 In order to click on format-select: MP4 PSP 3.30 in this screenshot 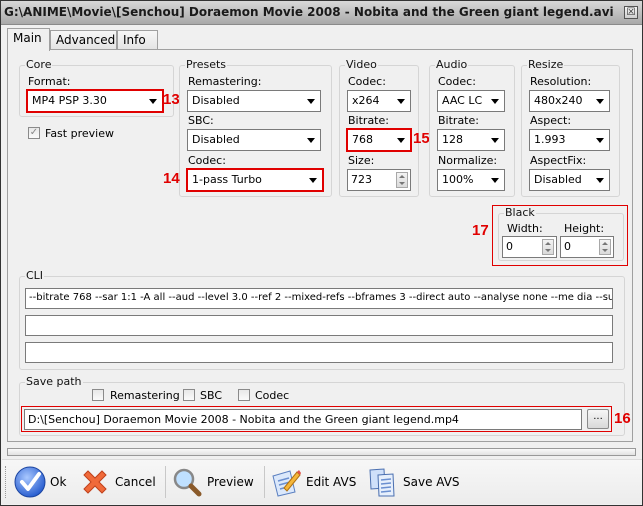, I will do `click(95, 101)`.